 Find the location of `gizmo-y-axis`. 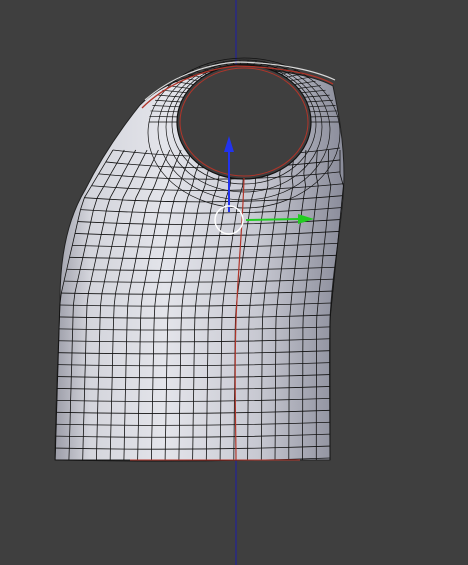

gizmo-y-axis is located at coordinates (272, 219).